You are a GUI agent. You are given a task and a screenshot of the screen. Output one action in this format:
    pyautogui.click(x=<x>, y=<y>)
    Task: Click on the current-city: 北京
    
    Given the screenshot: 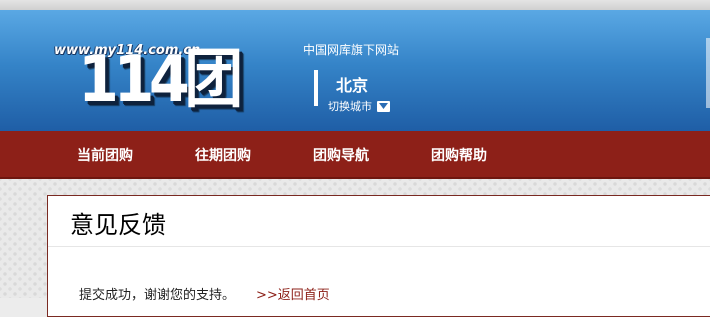 What is the action you would take?
    pyautogui.click(x=352, y=85)
    